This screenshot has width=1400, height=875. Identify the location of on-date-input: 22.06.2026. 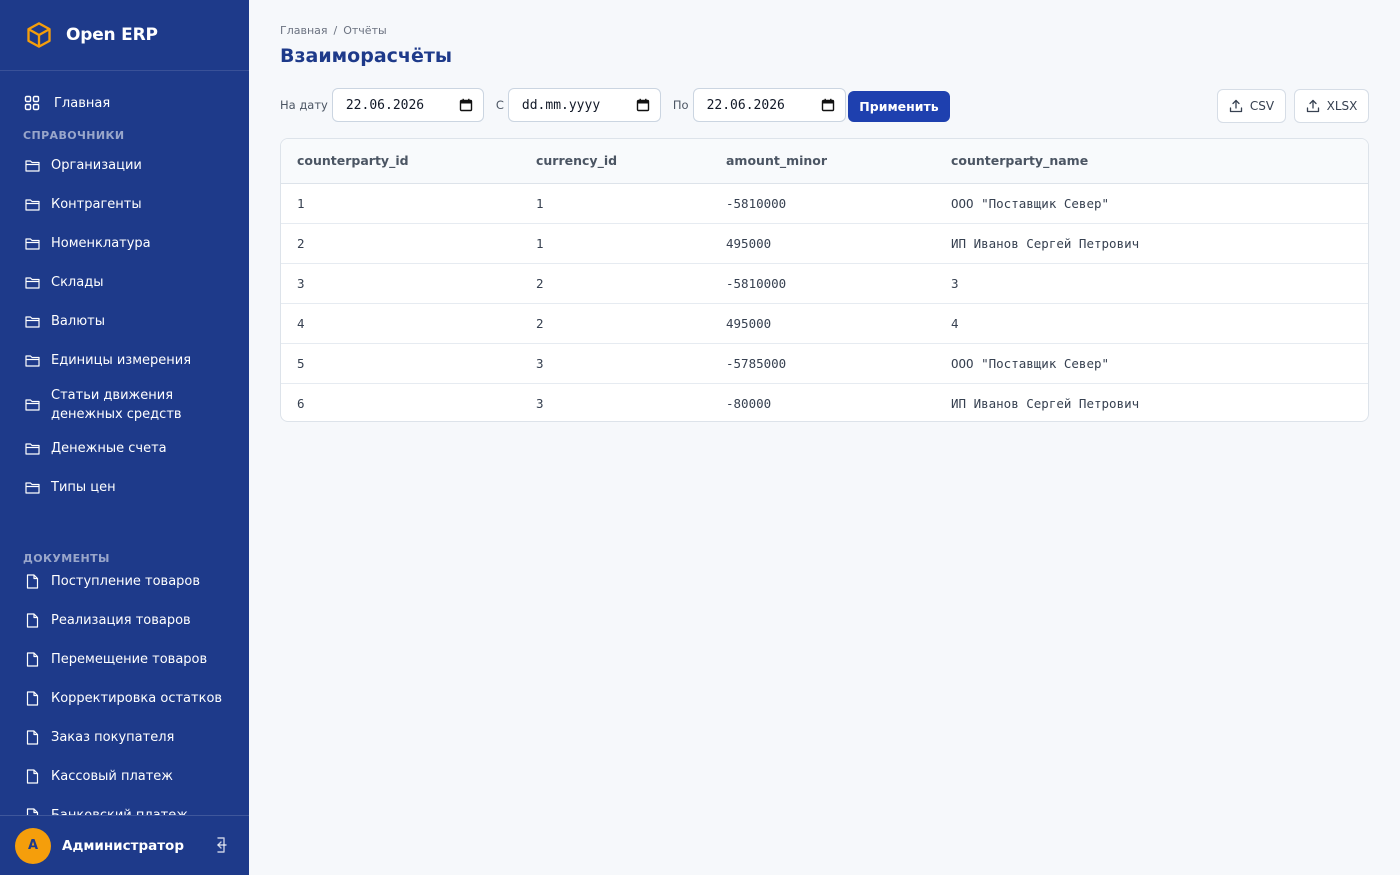
(407, 105).